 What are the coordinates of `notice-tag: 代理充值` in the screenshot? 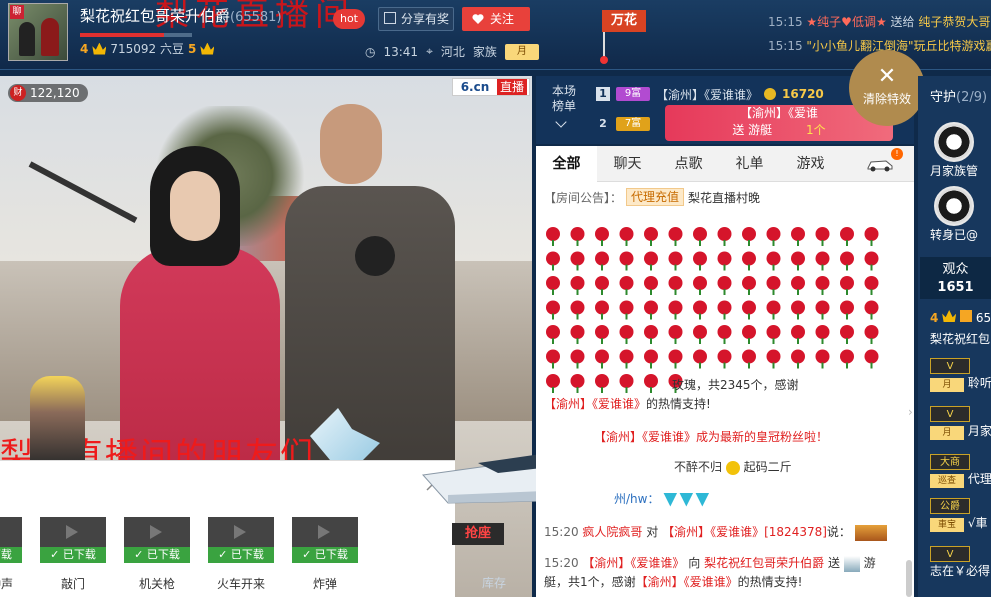 It's located at (655, 197).